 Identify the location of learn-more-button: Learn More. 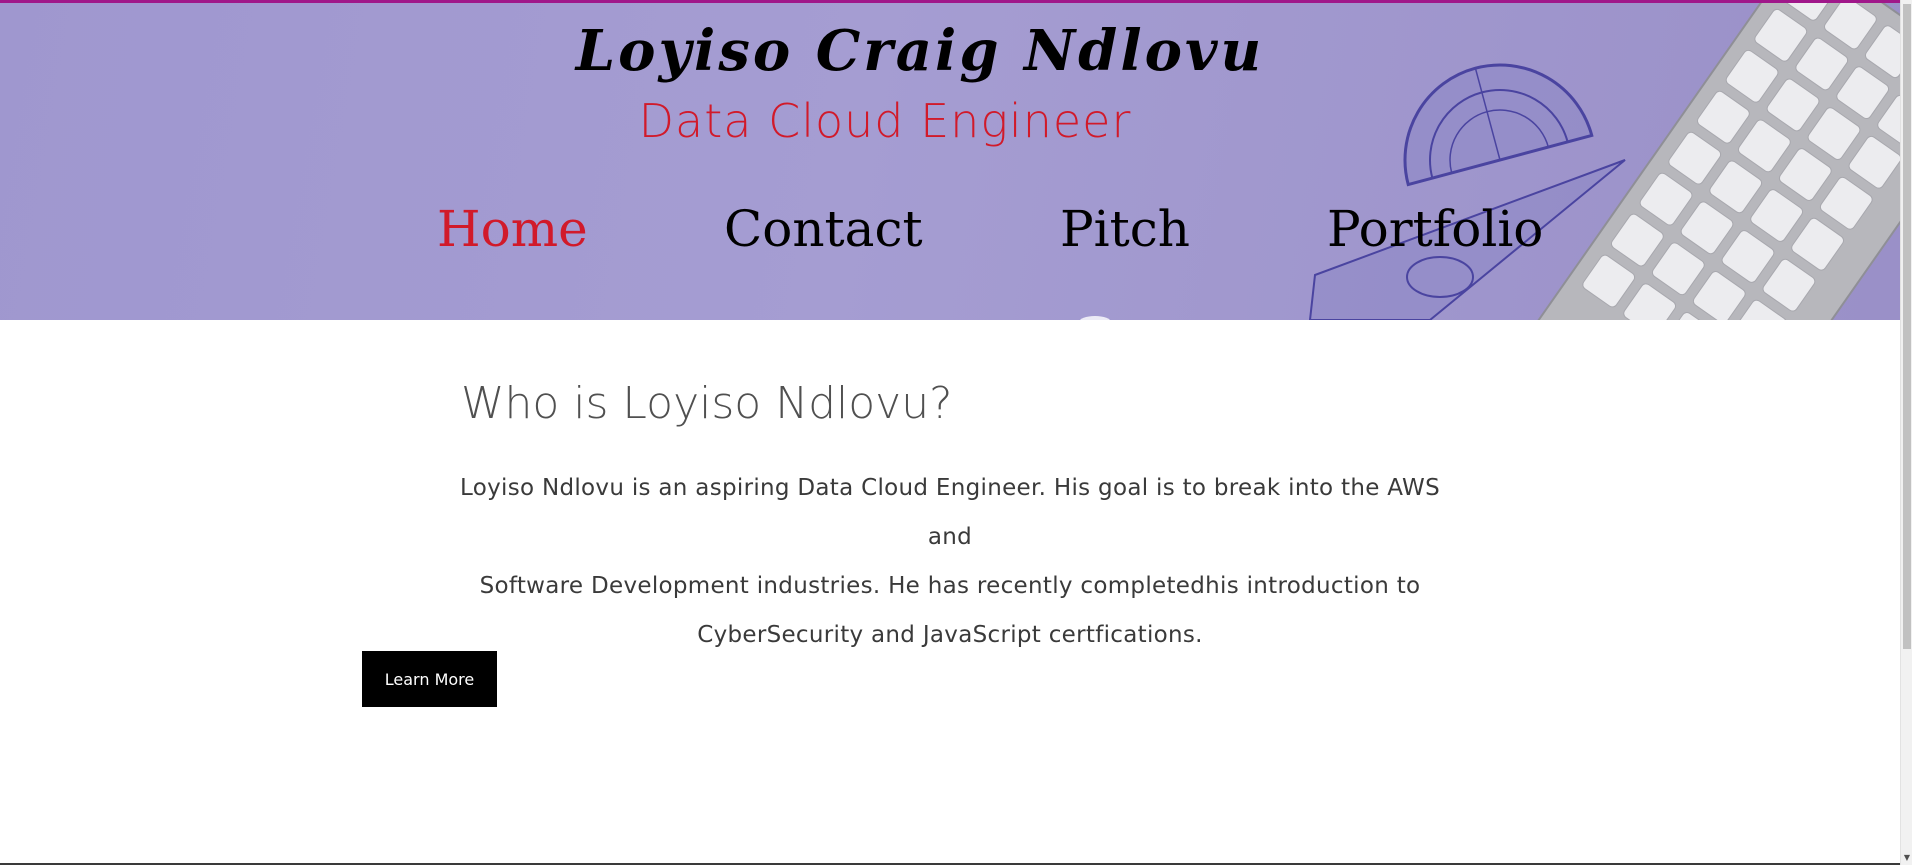
(429, 679).